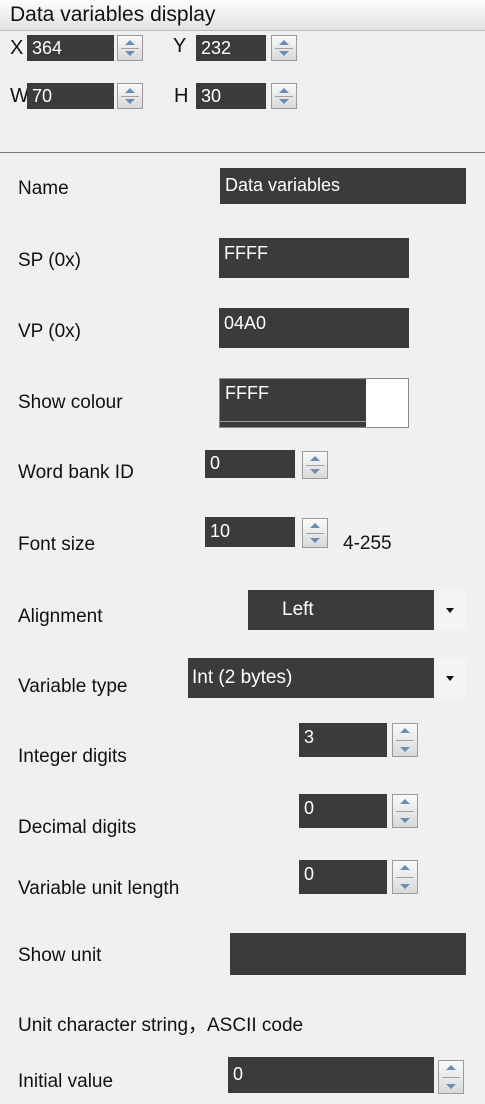 This screenshot has height=1104, width=485. What do you see at coordinates (314, 258) in the screenshot?
I see `sp-input: FFFF` at bounding box center [314, 258].